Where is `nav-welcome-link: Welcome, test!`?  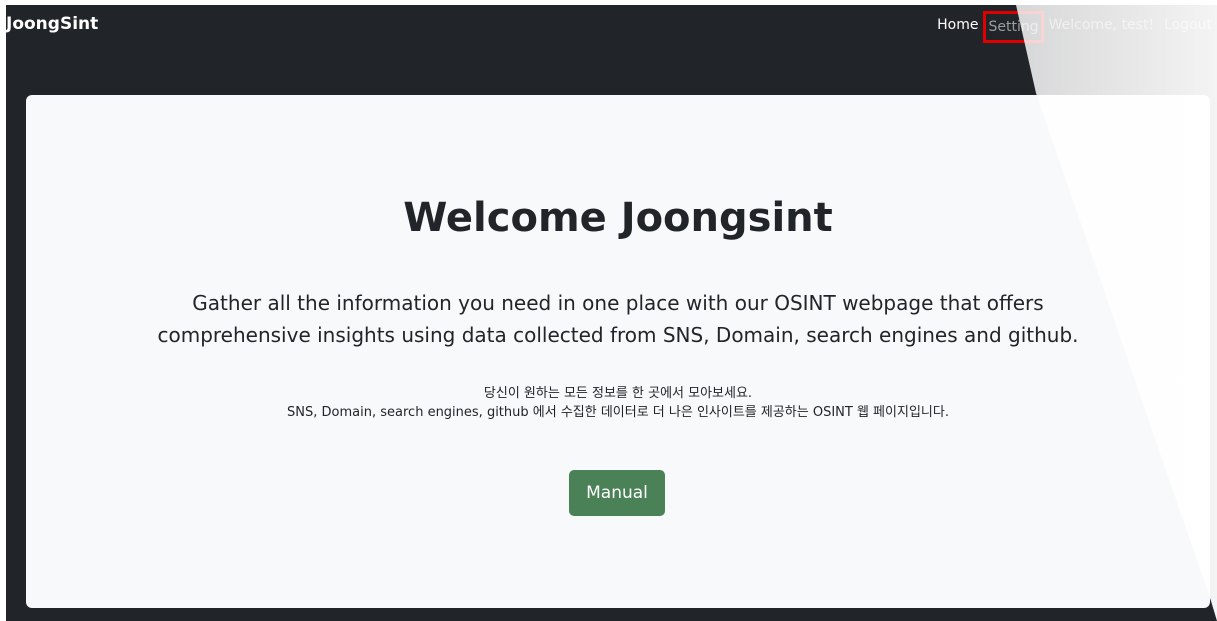 nav-welcome-link: Welcome, test! is located at coordinates (1101, 25).